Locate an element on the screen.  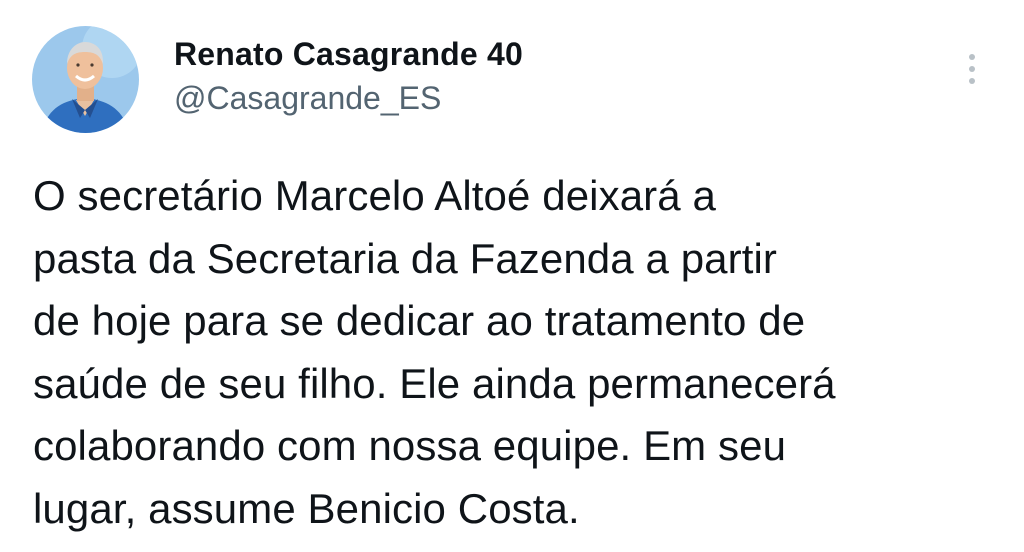
tweet-text-line: pasta da Secretaria da Fazenda a partir is located at coordinates (405, 258).